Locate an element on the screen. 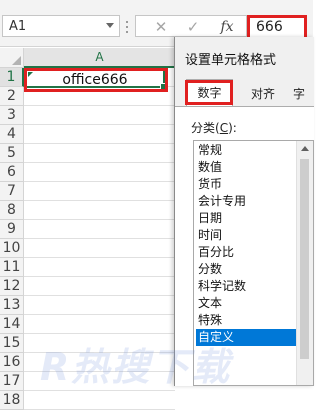  formula-bar-grip is located at coordinates (127, 27).